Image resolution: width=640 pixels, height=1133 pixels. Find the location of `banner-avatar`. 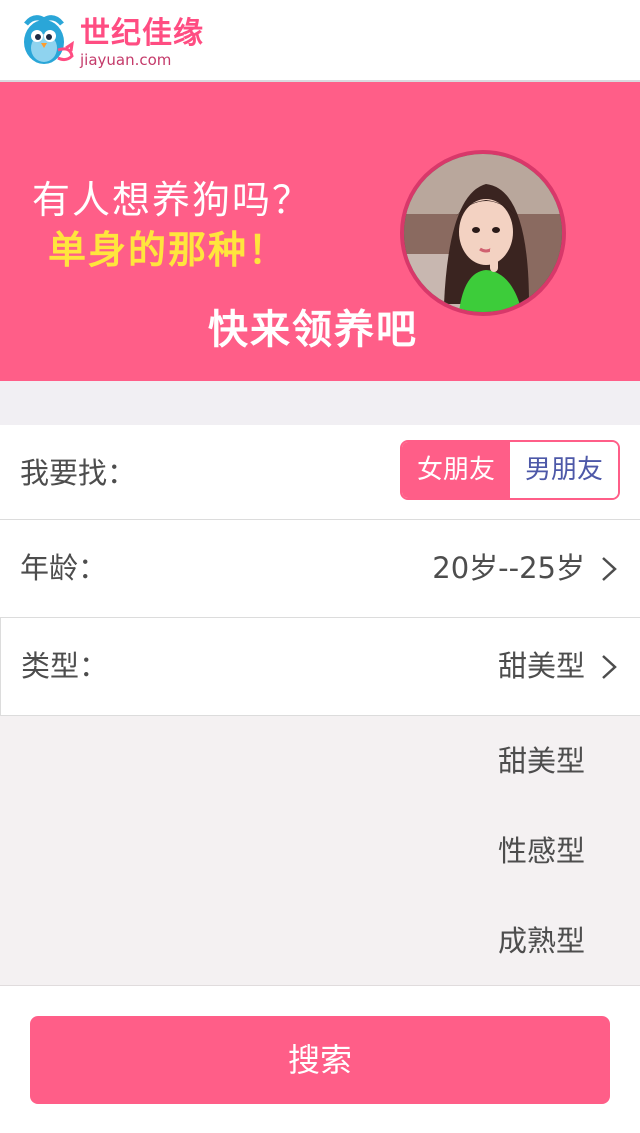

banner-avatar is located at coordinates (483, 233).